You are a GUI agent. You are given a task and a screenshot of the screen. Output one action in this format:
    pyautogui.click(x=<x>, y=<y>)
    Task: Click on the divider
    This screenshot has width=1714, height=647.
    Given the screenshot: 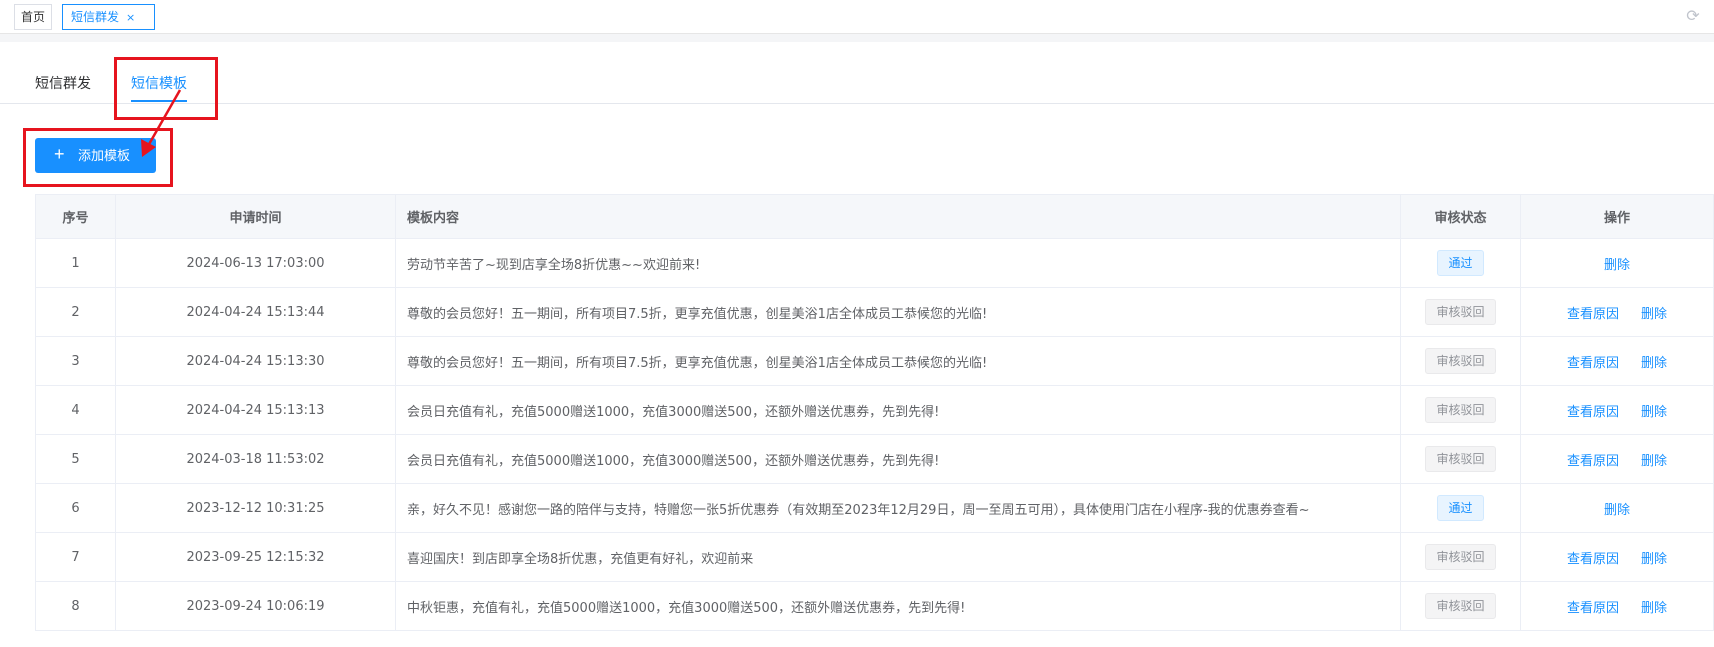 What is the action you would take?
    pyautogui.click(x=857, y=38)
    